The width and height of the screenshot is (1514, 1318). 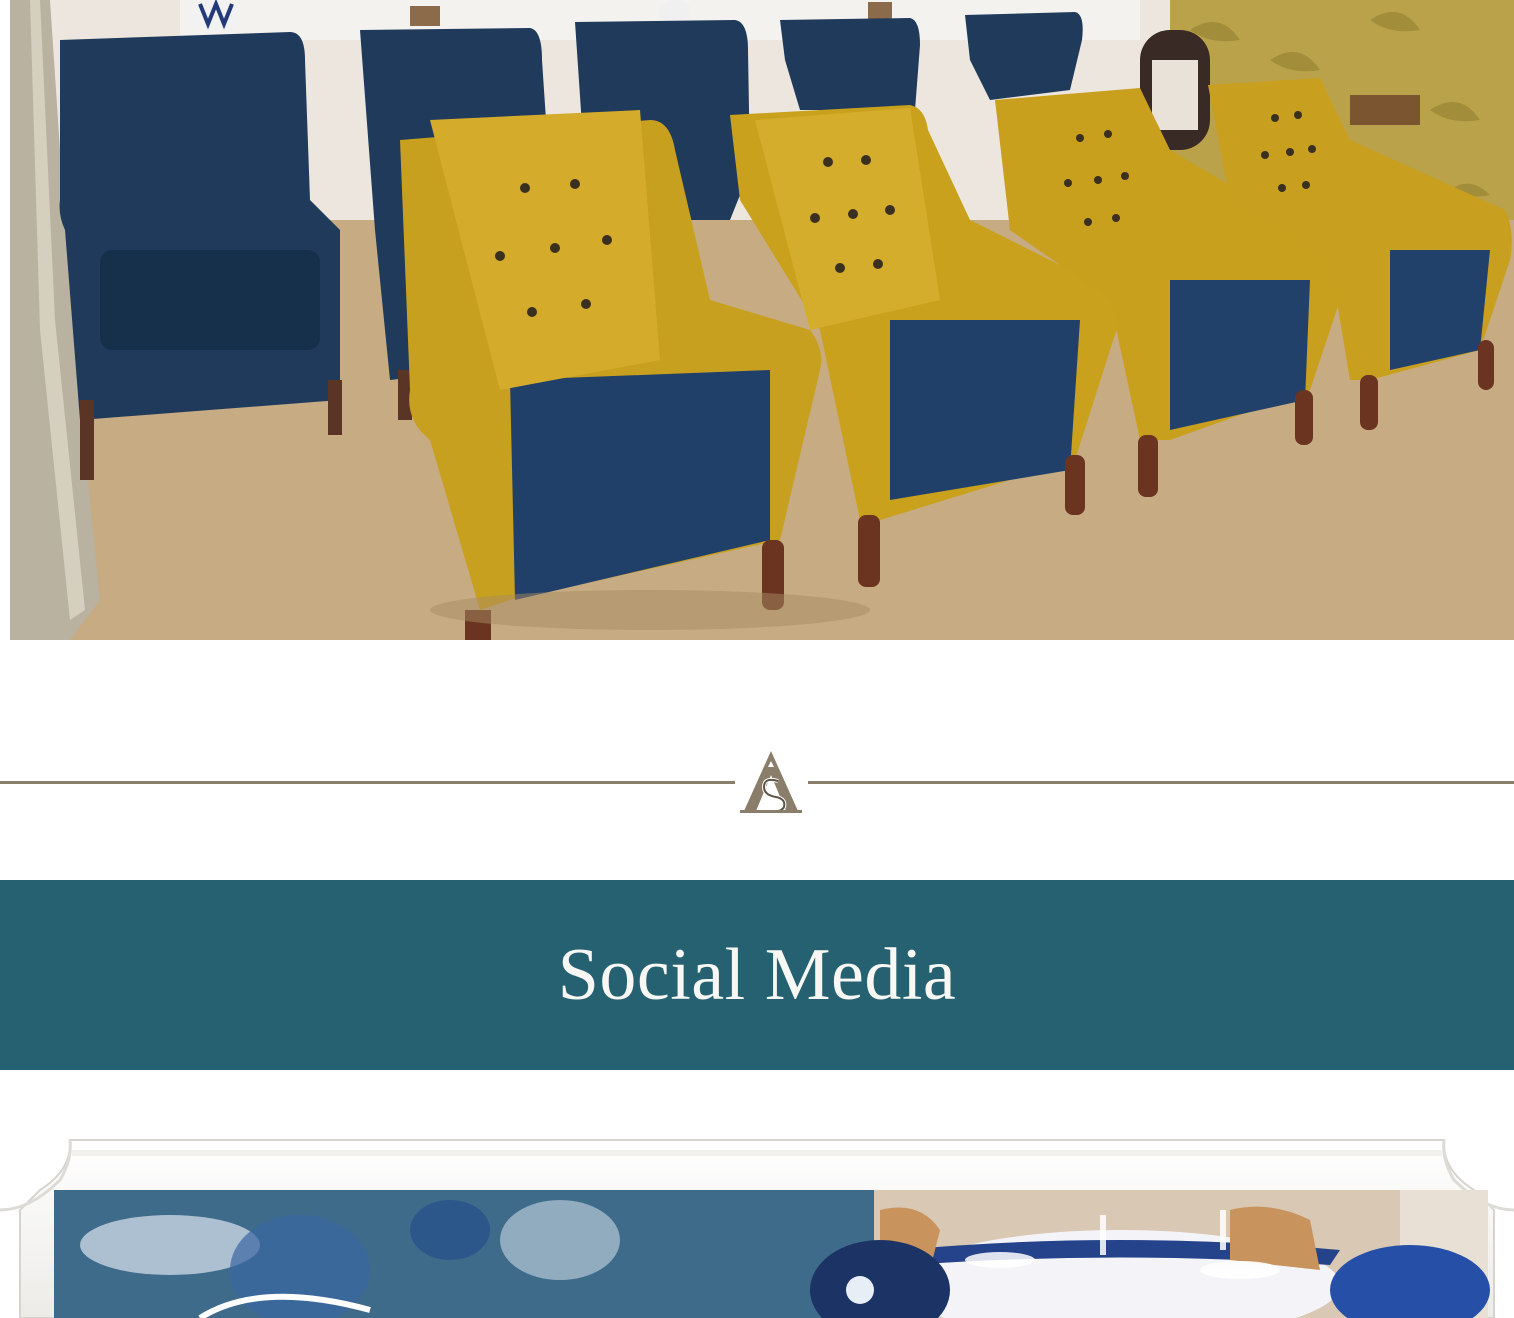 I want to click on section-divider, so click(x=757, y=782).